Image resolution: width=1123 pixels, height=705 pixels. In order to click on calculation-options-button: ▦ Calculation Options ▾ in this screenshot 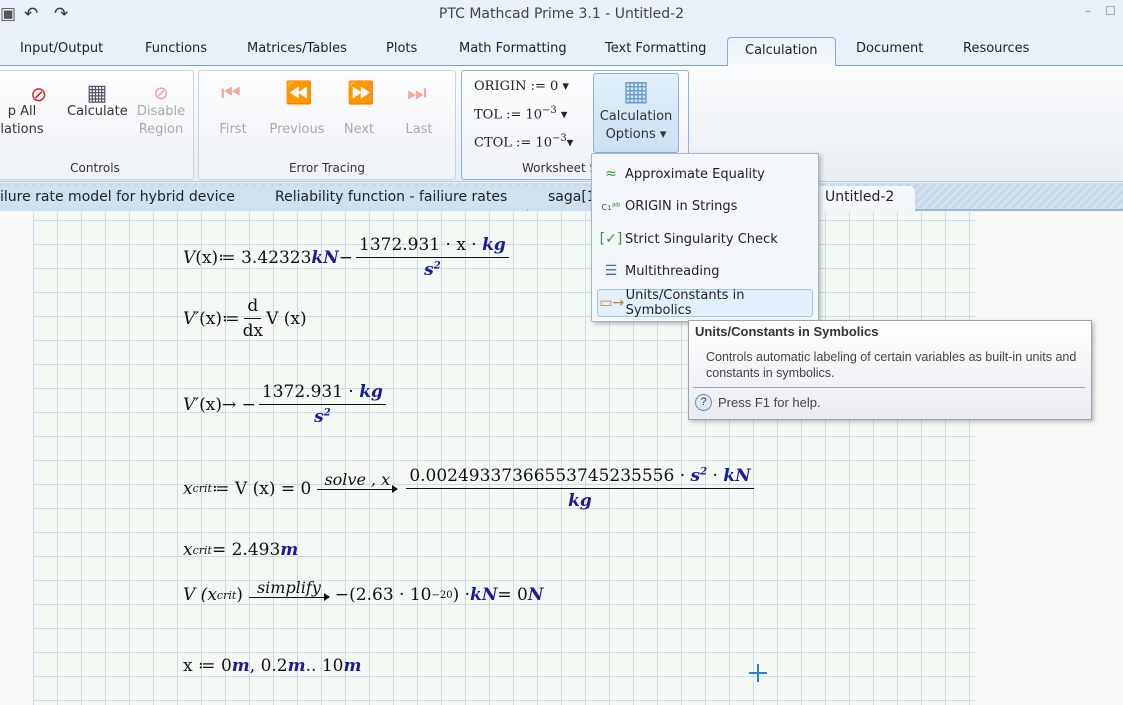, I will do `click(636, 113)`.